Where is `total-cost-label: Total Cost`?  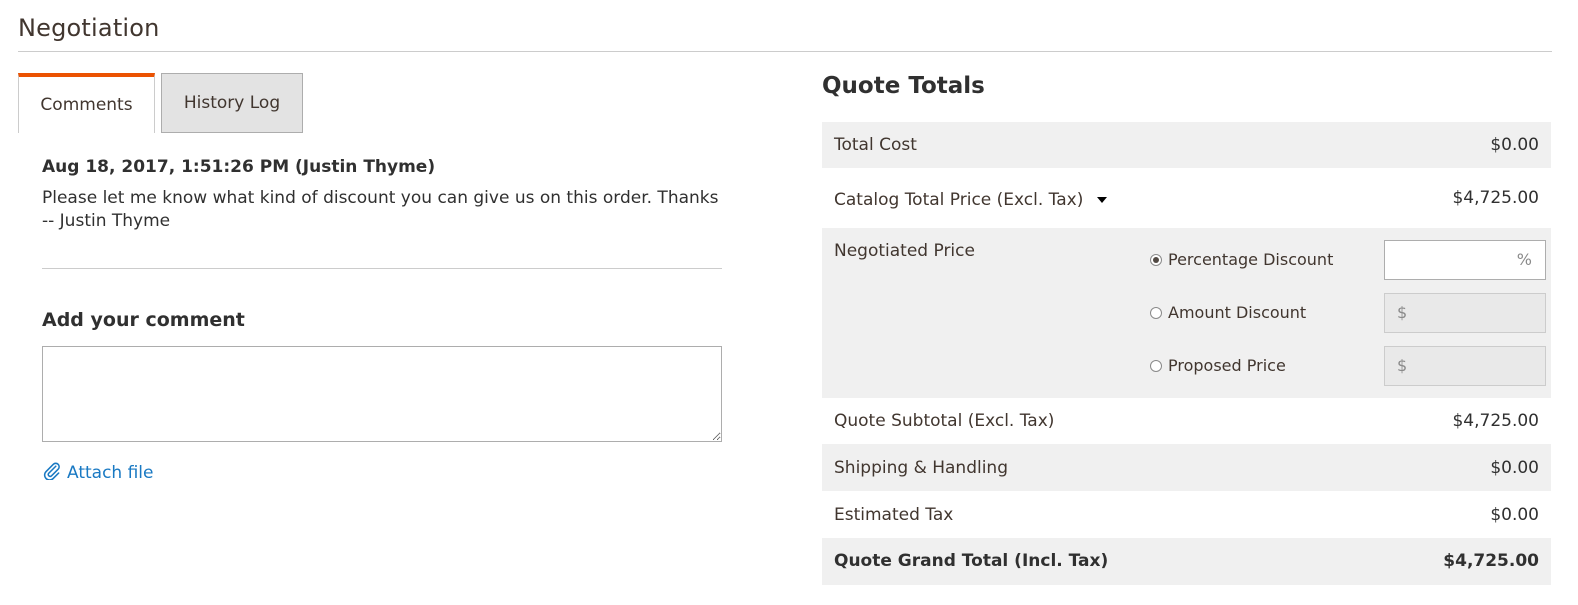 total-cost-label: Total Cost is located at coordinates (875, 145).